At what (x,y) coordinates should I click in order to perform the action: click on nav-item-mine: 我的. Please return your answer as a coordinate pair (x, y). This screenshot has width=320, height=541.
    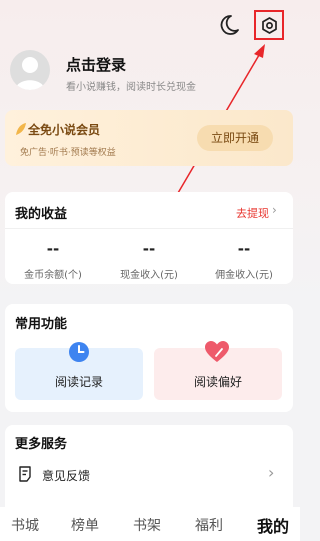
    Looking at the image, I should click on (273, 525).